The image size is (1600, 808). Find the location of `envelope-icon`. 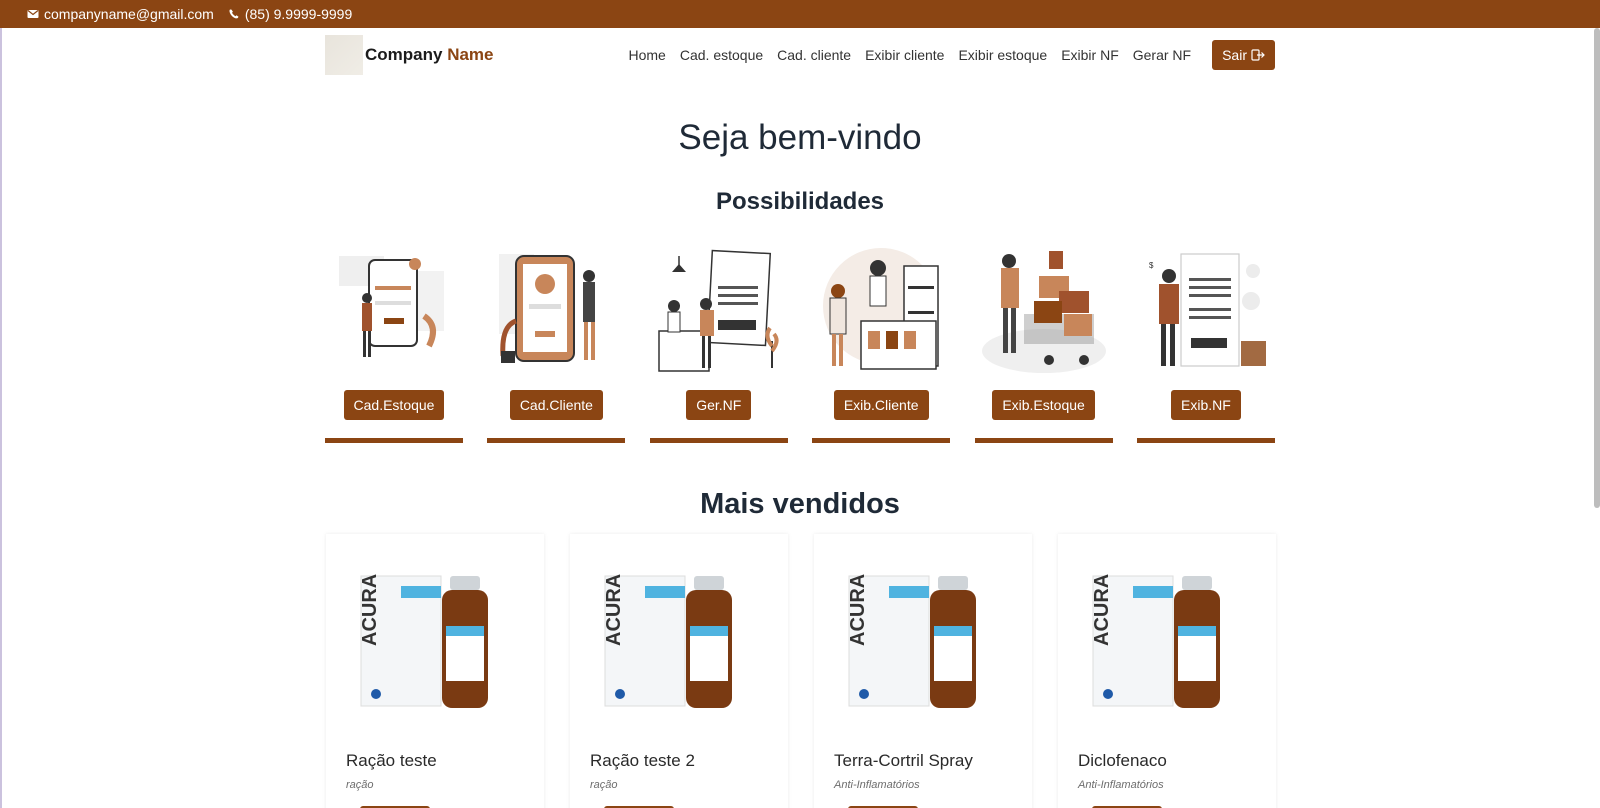

envelope-icon is located at coordinates (33, 14).